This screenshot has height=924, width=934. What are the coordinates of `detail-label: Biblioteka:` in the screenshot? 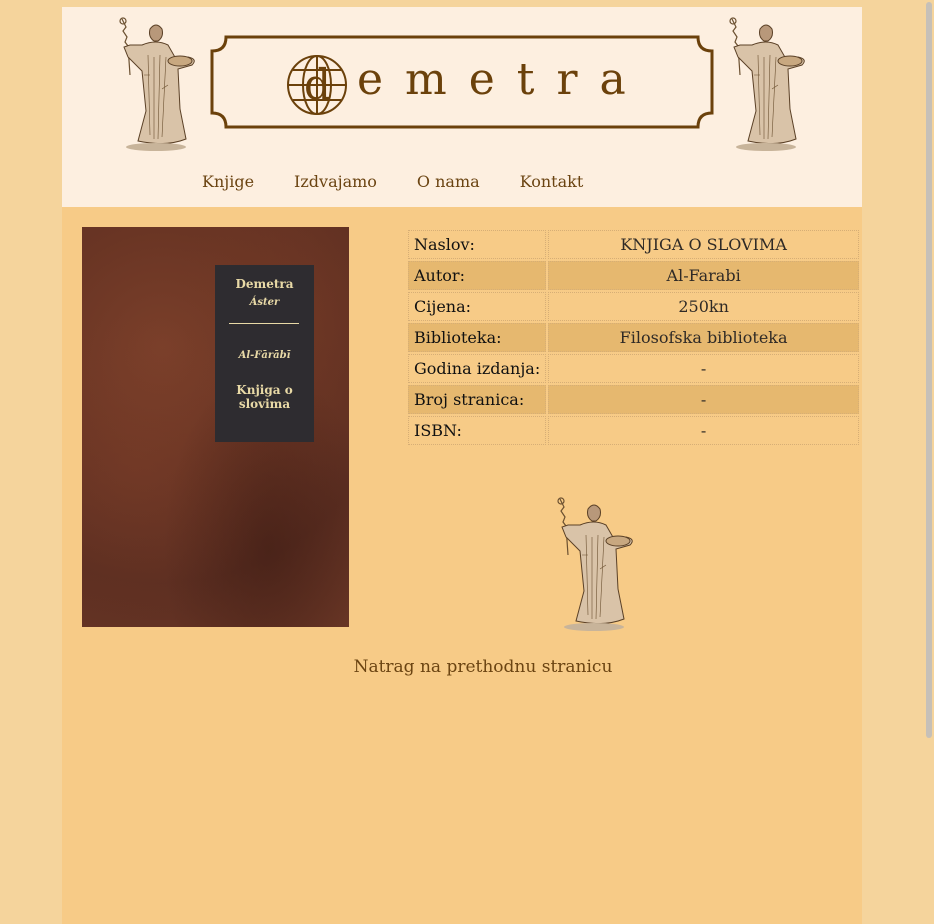 It's located at (477, 337).